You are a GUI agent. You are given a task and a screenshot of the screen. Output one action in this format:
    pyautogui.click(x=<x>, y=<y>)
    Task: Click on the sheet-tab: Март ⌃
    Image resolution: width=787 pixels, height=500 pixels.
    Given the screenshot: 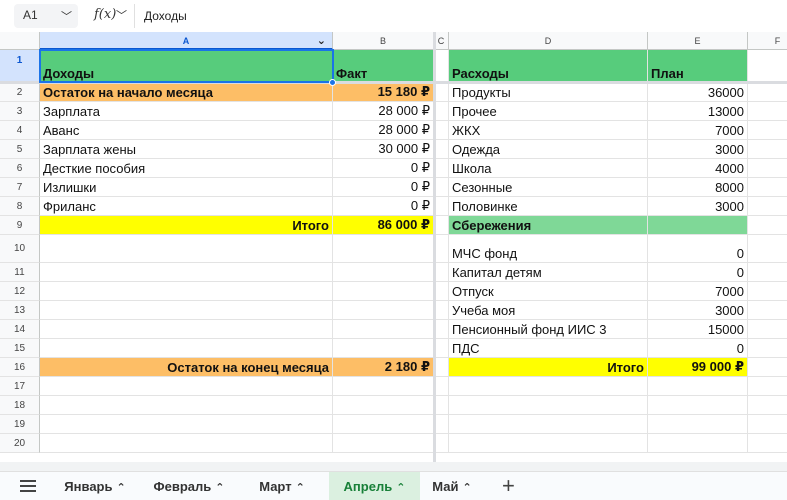 What is the action you would take?
    pyautogui.click(x=282, y=486)
    